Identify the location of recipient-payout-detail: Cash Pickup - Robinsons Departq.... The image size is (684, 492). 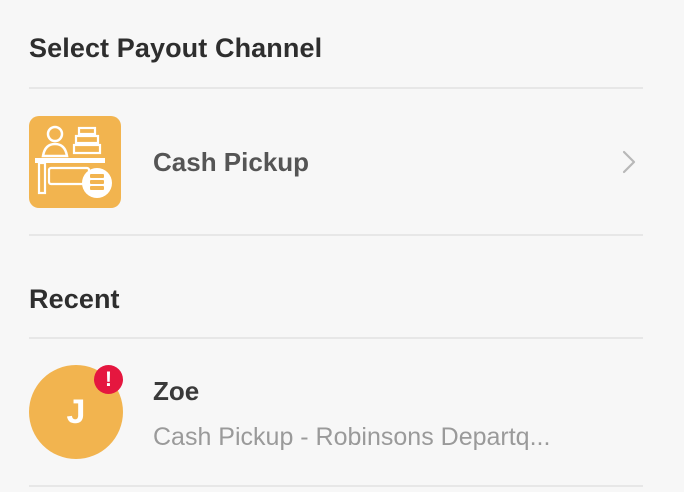
(352, 437).